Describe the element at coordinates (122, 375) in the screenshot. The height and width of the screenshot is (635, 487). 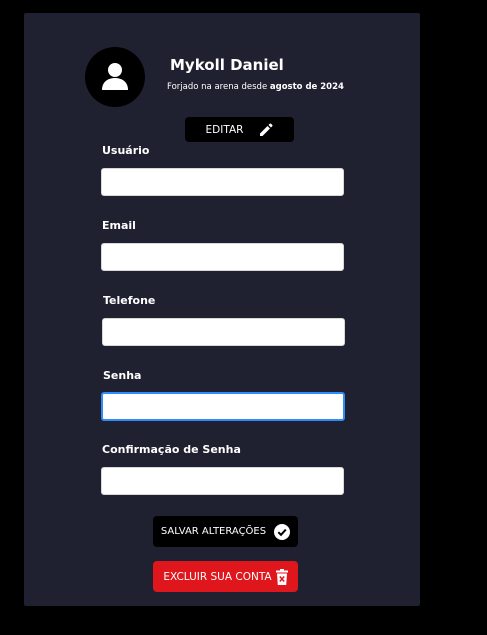
I see `field-label-password: Senha` at that location.